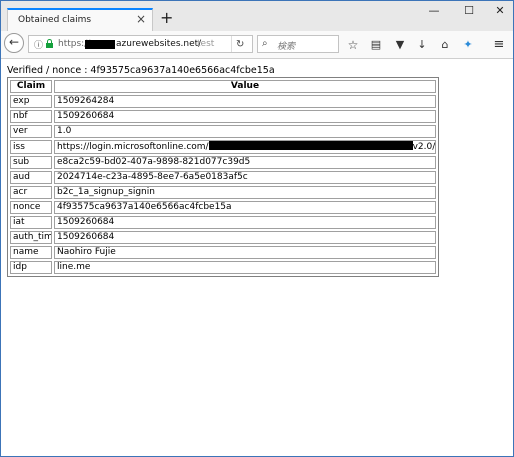  What do you see at coordinates (257, 16) in the screenshot?
I see `tab-strip: Obtained claims × + — ☐ ✕` at bounding box center [257, 16].